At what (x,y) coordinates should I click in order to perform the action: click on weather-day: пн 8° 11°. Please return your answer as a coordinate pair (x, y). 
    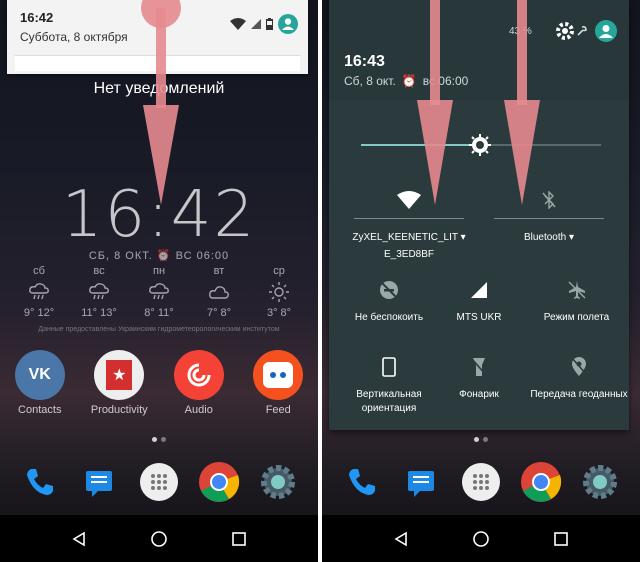
    Looking at the image, I should click on (159, 292).